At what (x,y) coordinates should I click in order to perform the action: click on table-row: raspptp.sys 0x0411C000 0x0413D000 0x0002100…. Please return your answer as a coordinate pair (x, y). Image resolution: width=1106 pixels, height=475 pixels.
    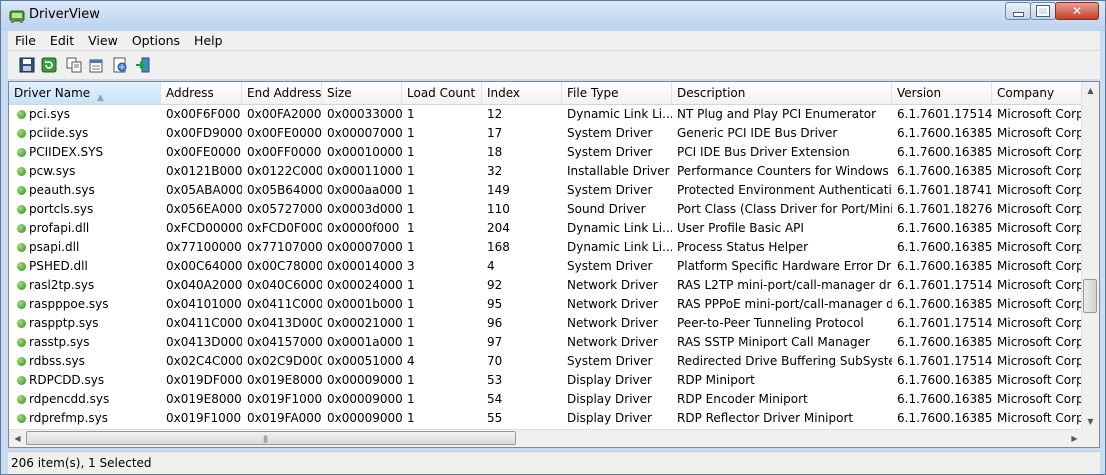
    Looking at the image, I should click on (547, 323).